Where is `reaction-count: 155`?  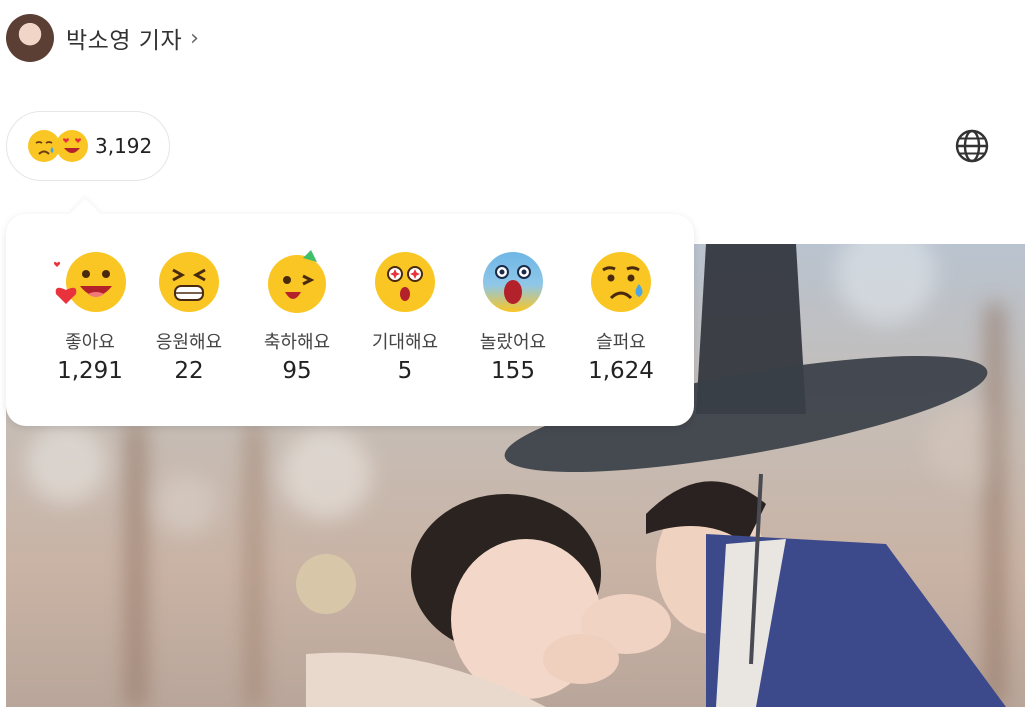
reaction-count: 155 is located at coordinates (513, 371).